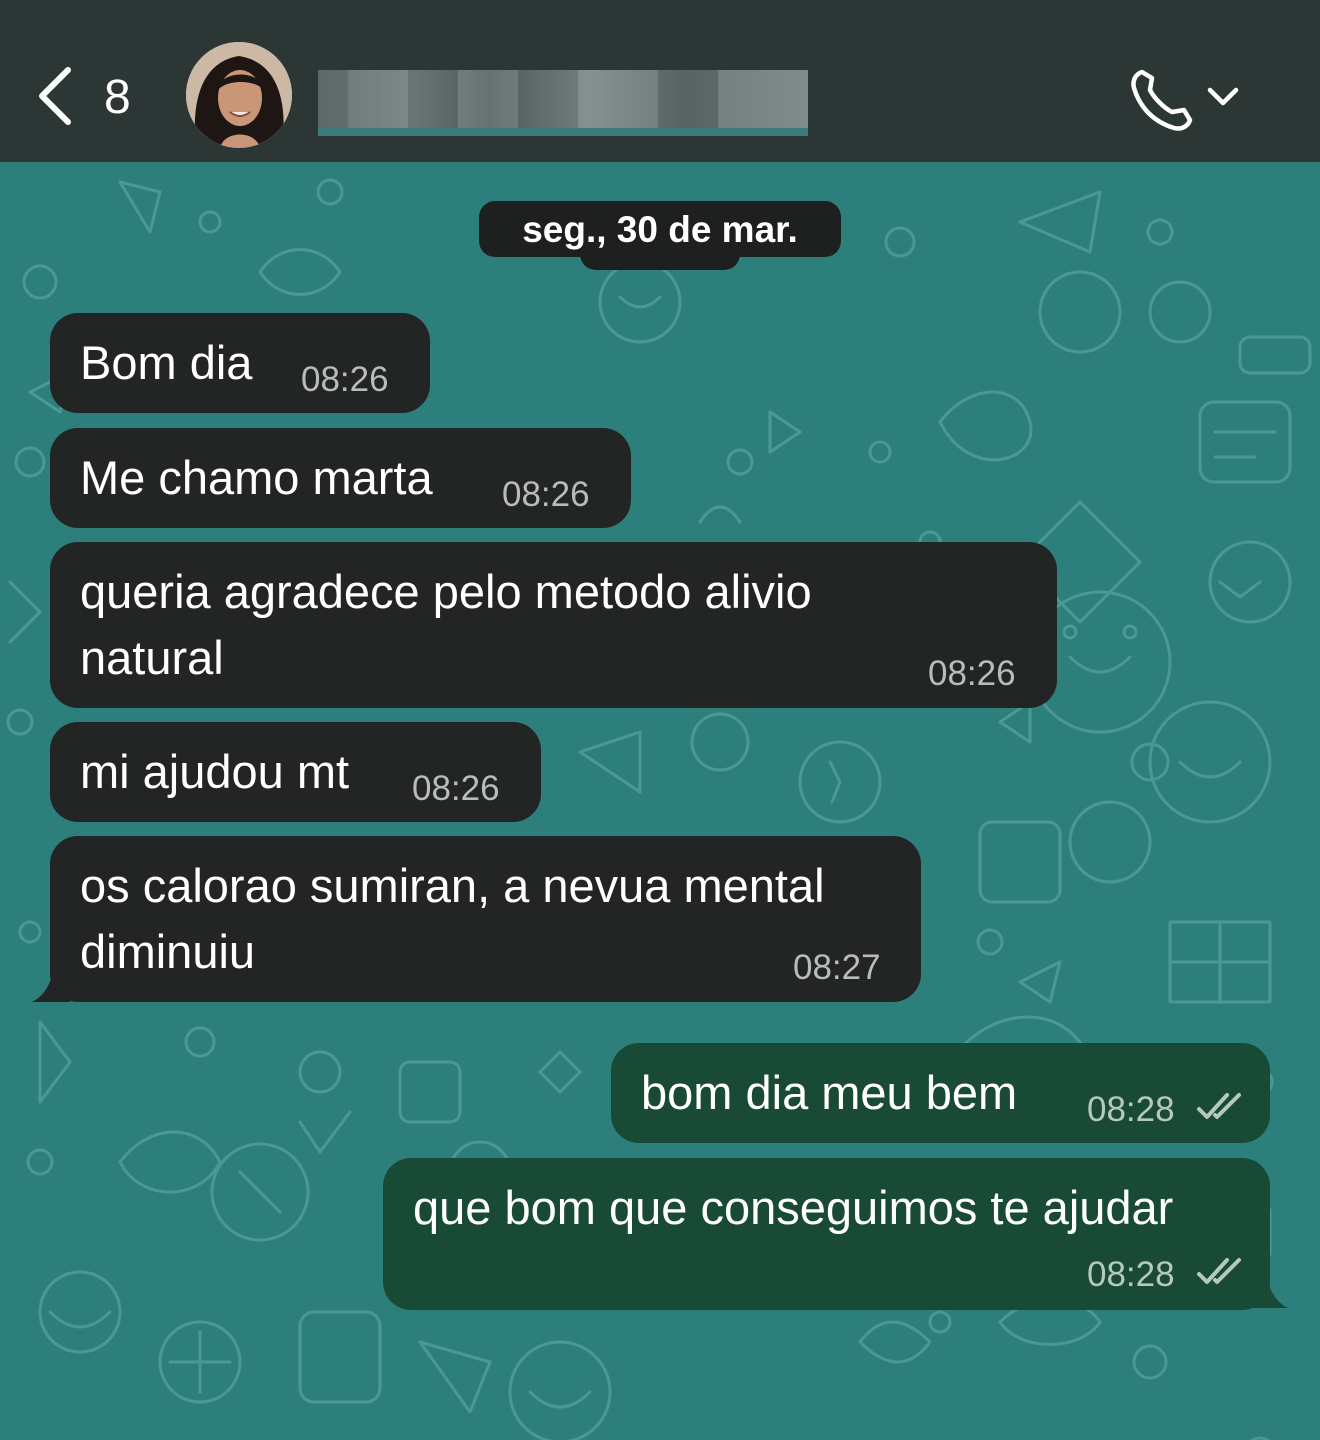 The height and width of the screenshot is (1440, 1320). I want to click on message-text: bom dia meu bem, so click(829, 1092).